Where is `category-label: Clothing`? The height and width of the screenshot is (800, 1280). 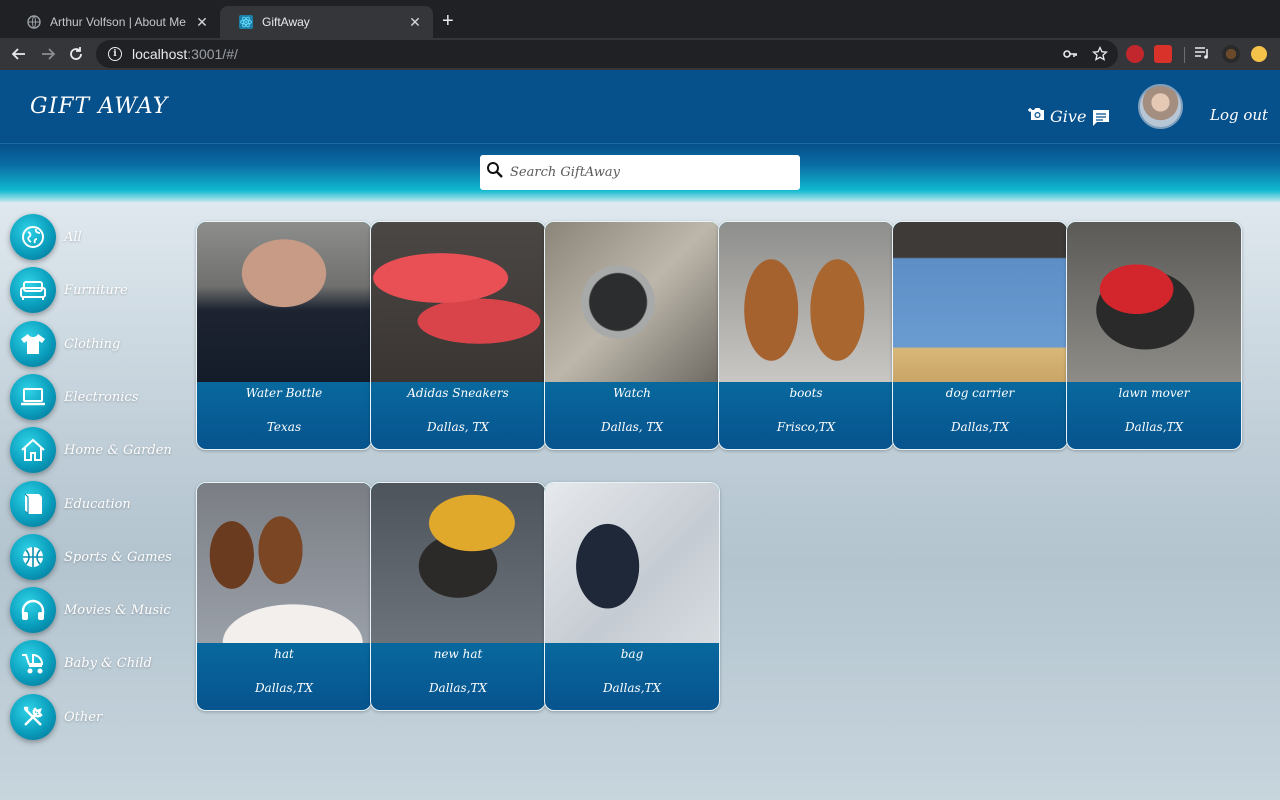 category-label: Clothing is located at coordinates (92, 344).